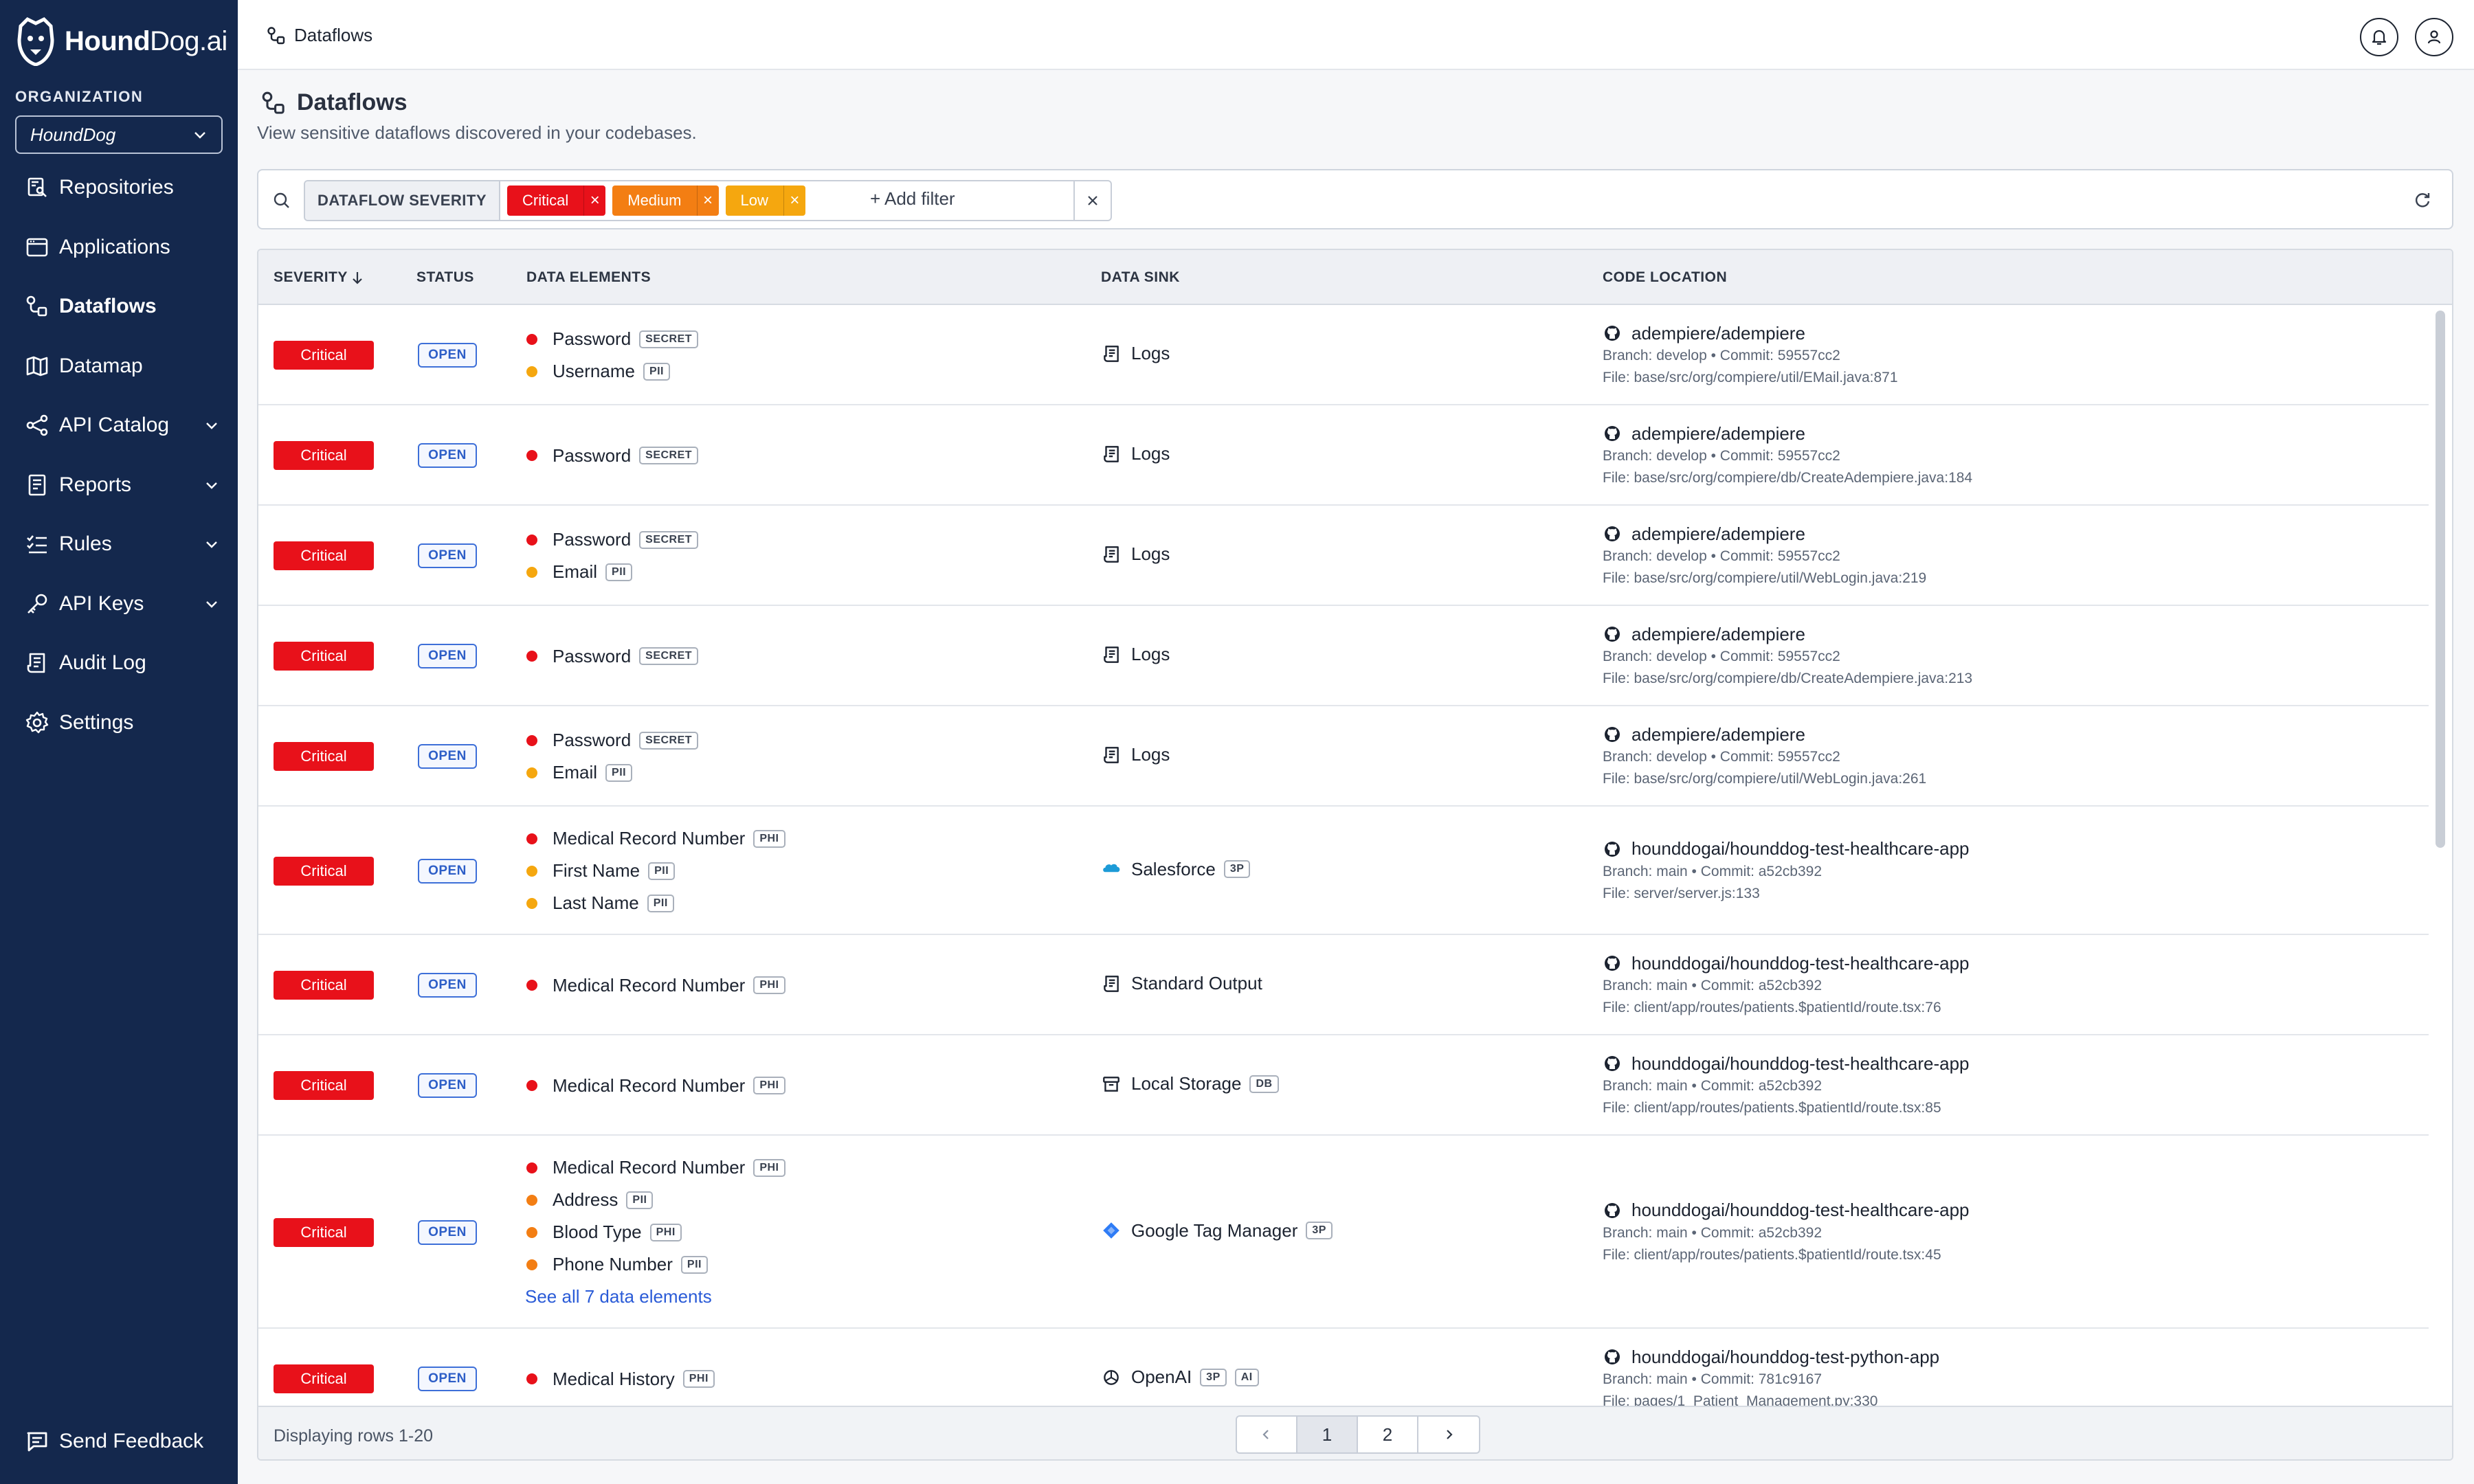 This screenshot has height=1484, width=2474. I want to click on data-element: Address PII, so click(655, 1200).